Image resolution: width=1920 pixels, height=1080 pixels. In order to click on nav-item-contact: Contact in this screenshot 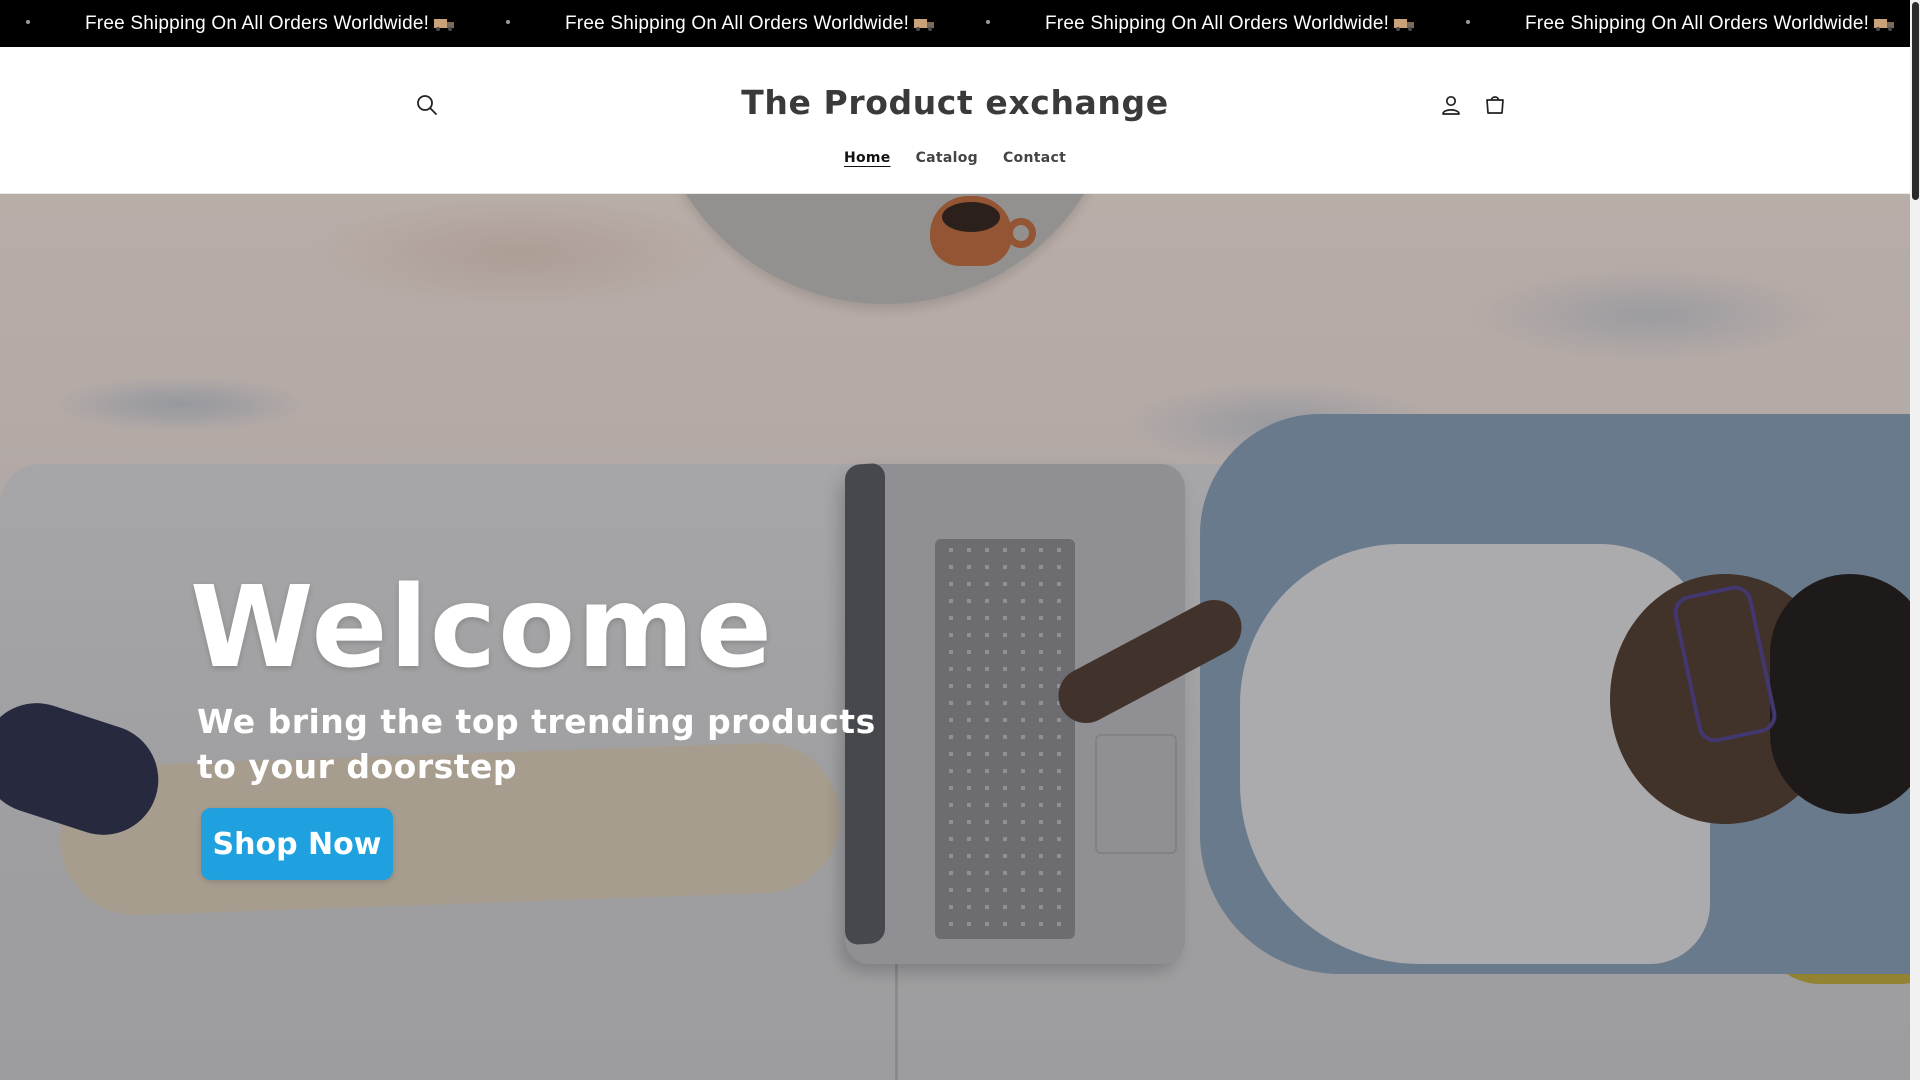, I will do `click(1034, 158)`.